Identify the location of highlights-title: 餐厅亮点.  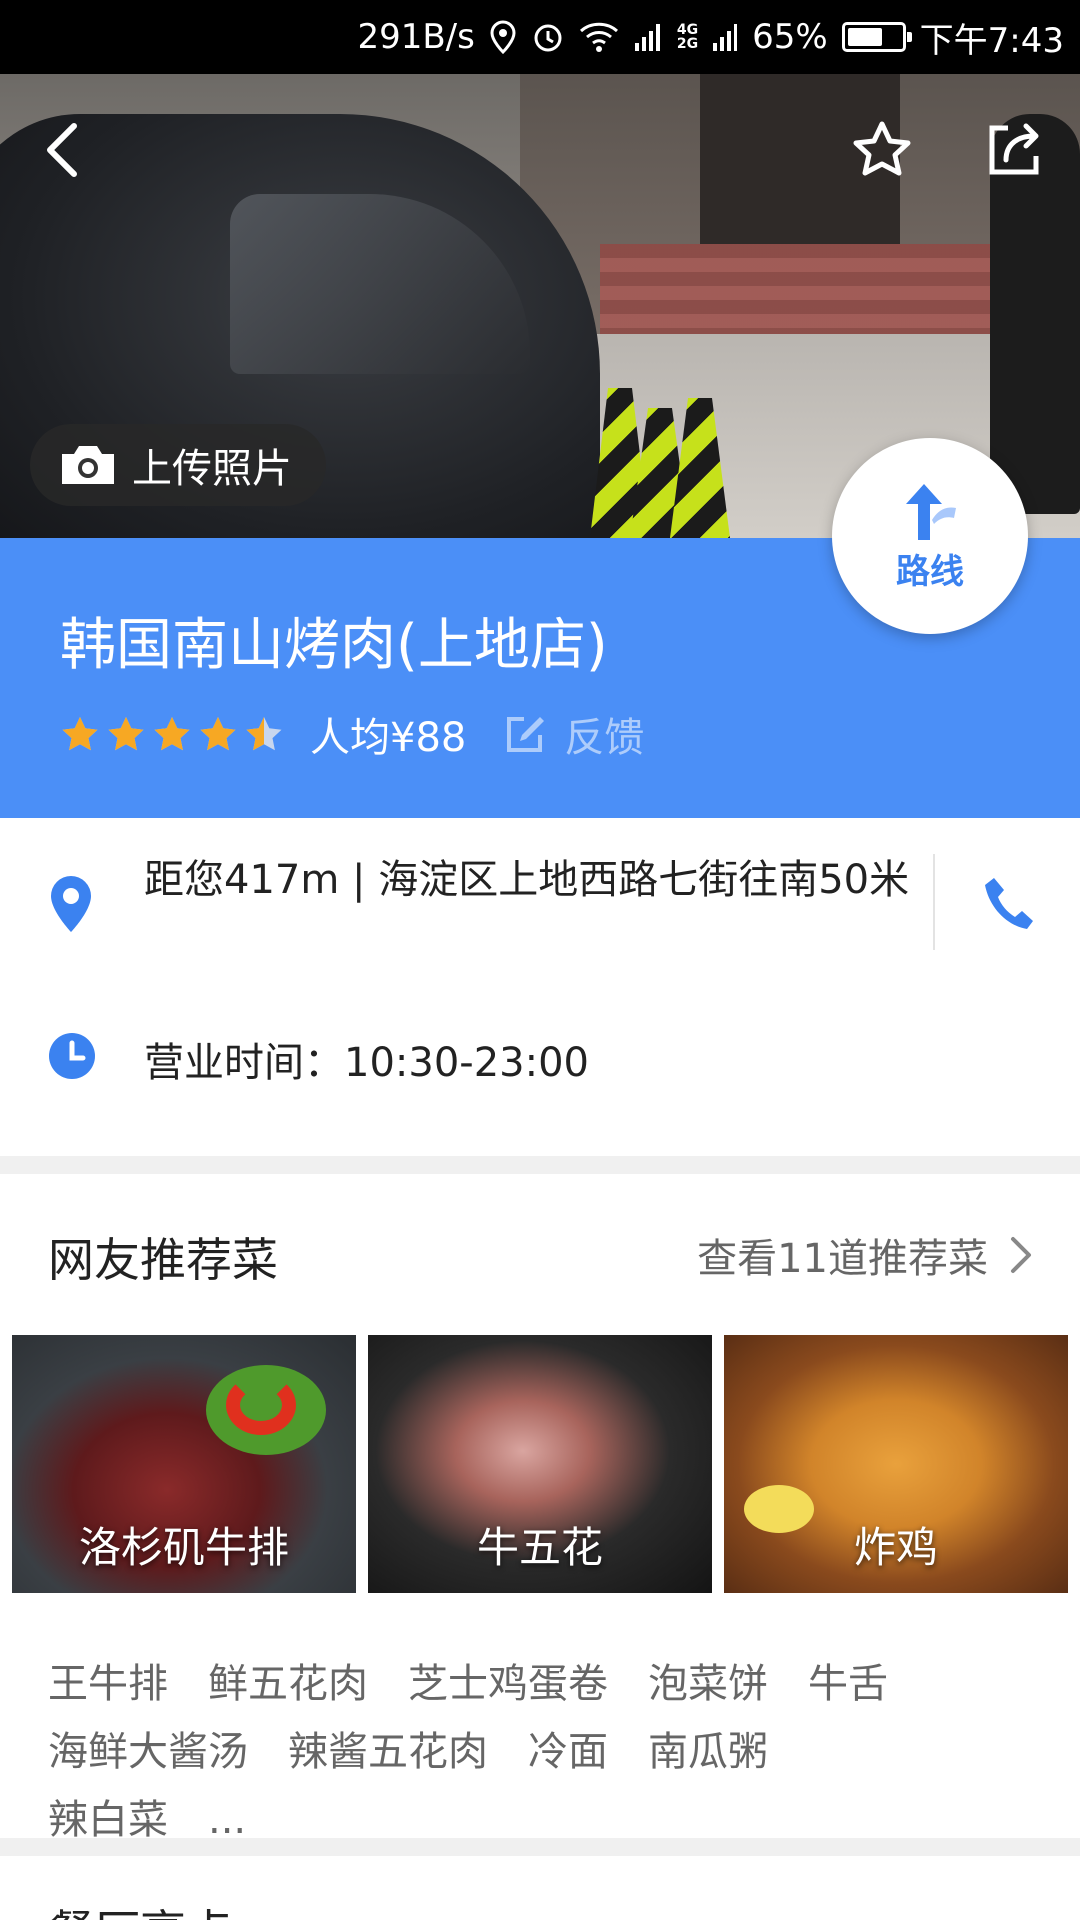
(140, 1908).